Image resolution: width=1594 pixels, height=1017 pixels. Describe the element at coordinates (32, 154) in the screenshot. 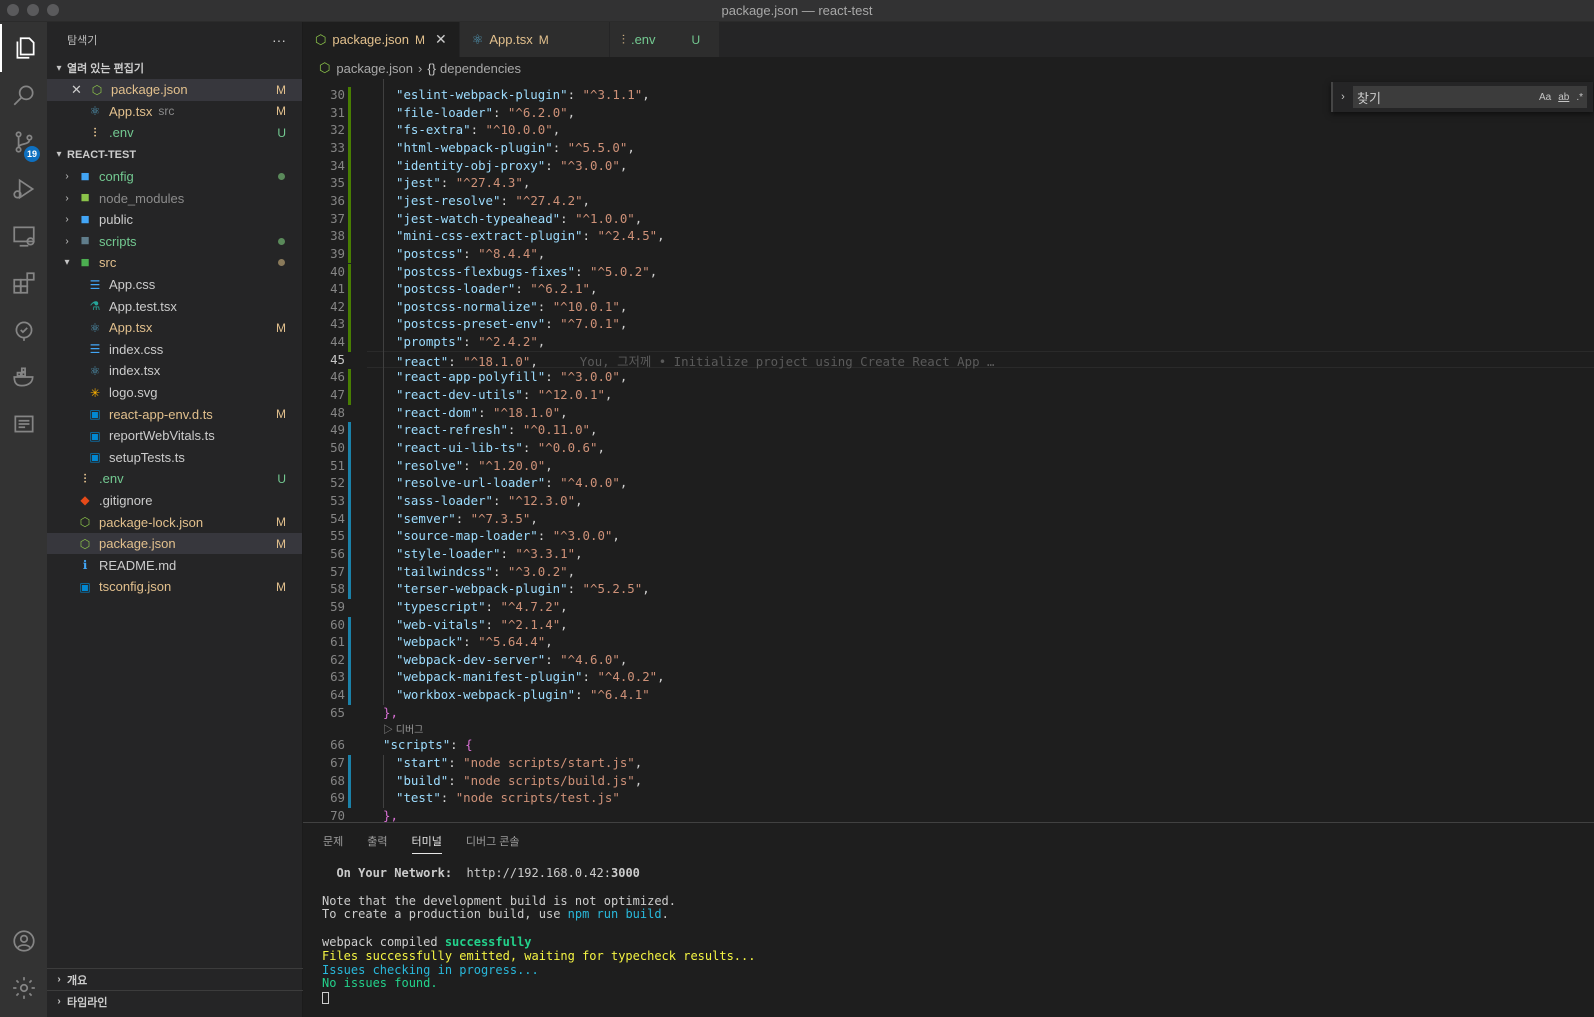

I see `scm-badge: 19` at that location.